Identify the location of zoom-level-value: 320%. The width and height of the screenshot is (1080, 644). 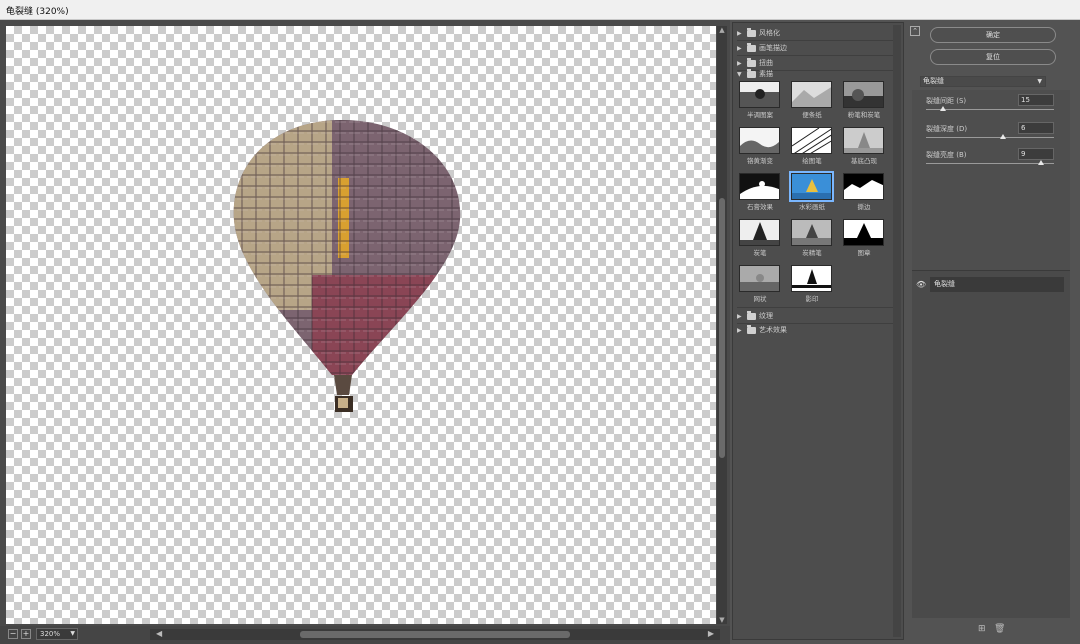
(50, 634).